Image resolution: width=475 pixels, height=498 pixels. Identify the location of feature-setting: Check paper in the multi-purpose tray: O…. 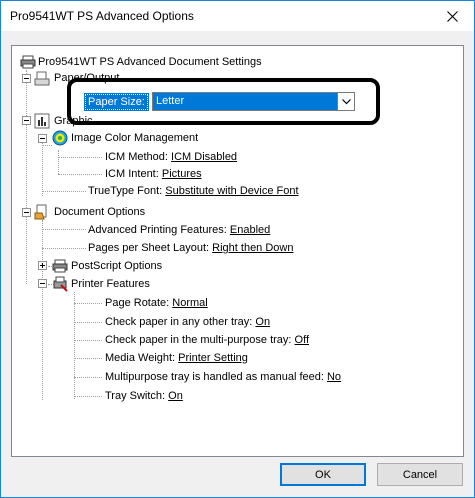
(207, 340).